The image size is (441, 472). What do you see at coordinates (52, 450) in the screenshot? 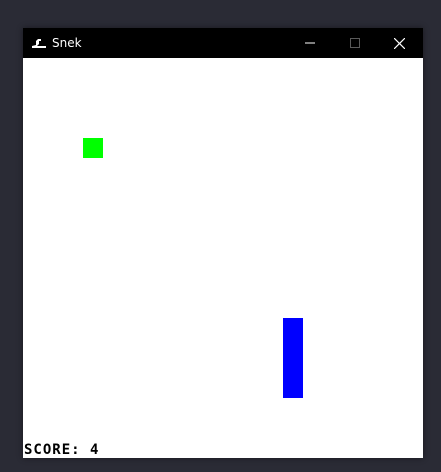
I see `score-label: SCORE:` at bounding box center [52, 450].